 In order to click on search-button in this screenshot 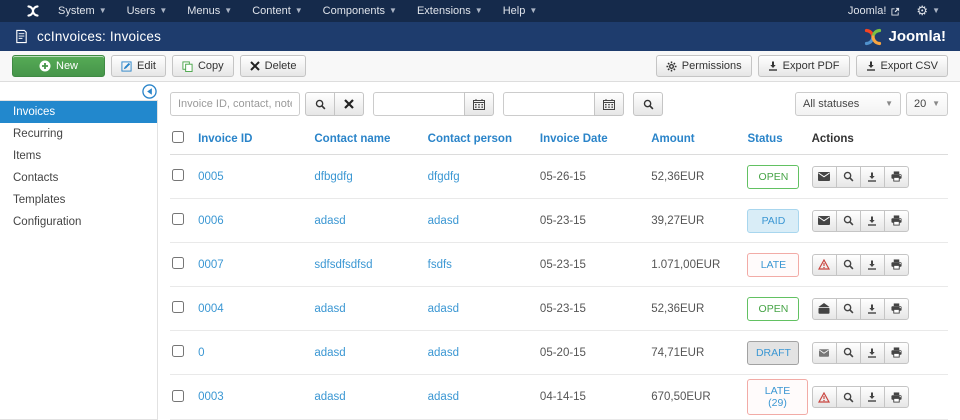, I will do `click(320, 104)`.